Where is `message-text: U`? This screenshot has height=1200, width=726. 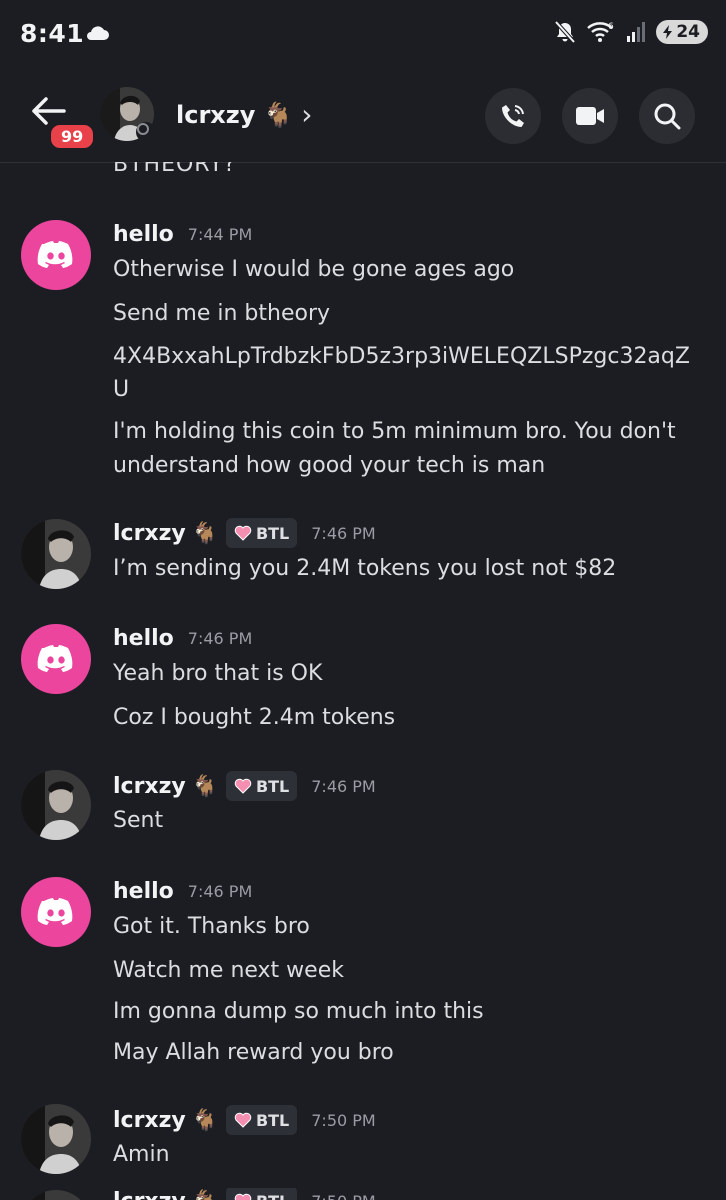
message-text: U is located at coordinates (121, 389).